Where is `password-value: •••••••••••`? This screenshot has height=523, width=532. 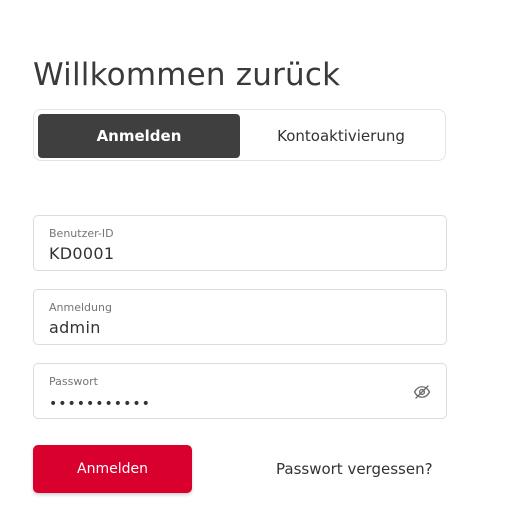 password-value: ••••••••••• is located at coordinates (100, 404).